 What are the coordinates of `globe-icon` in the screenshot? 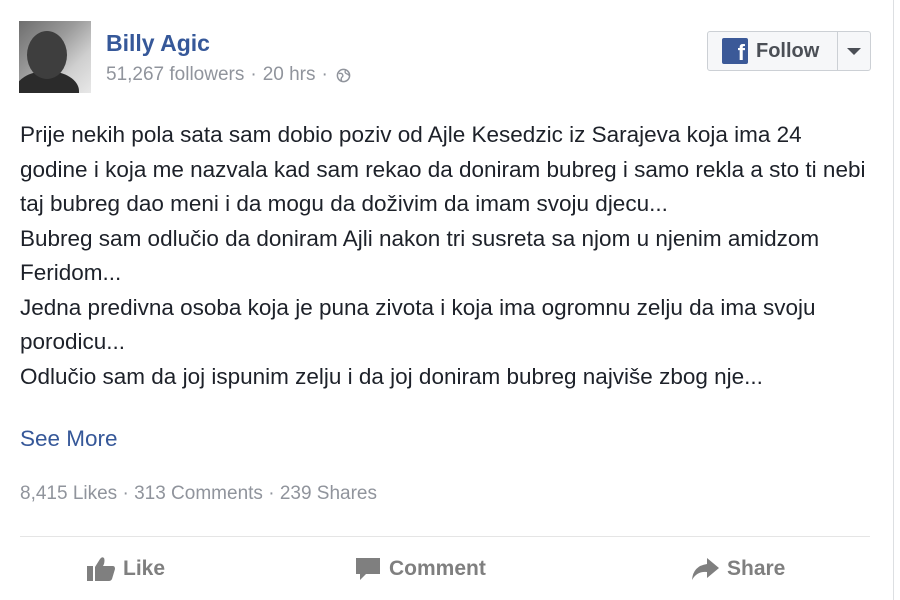 It's located at (343, 75).